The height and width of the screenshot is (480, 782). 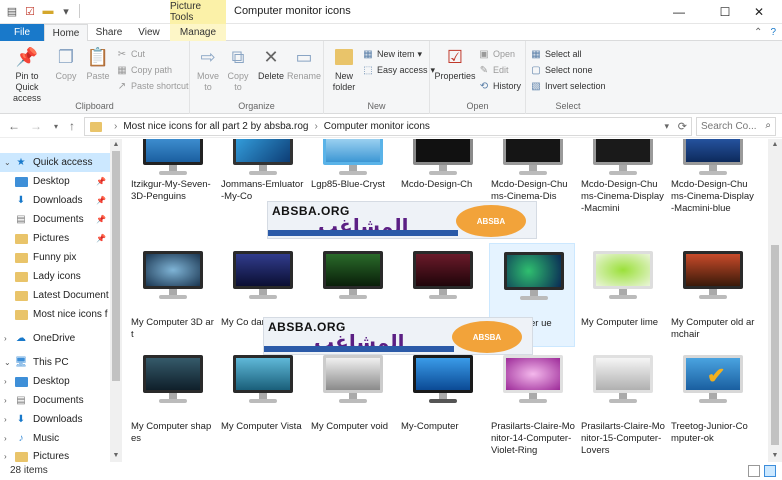 What do you see at coordinates (561, 70) in the screenshot?
I see `select-none-button: ▢ Select none` at bounding box center [561, 70].